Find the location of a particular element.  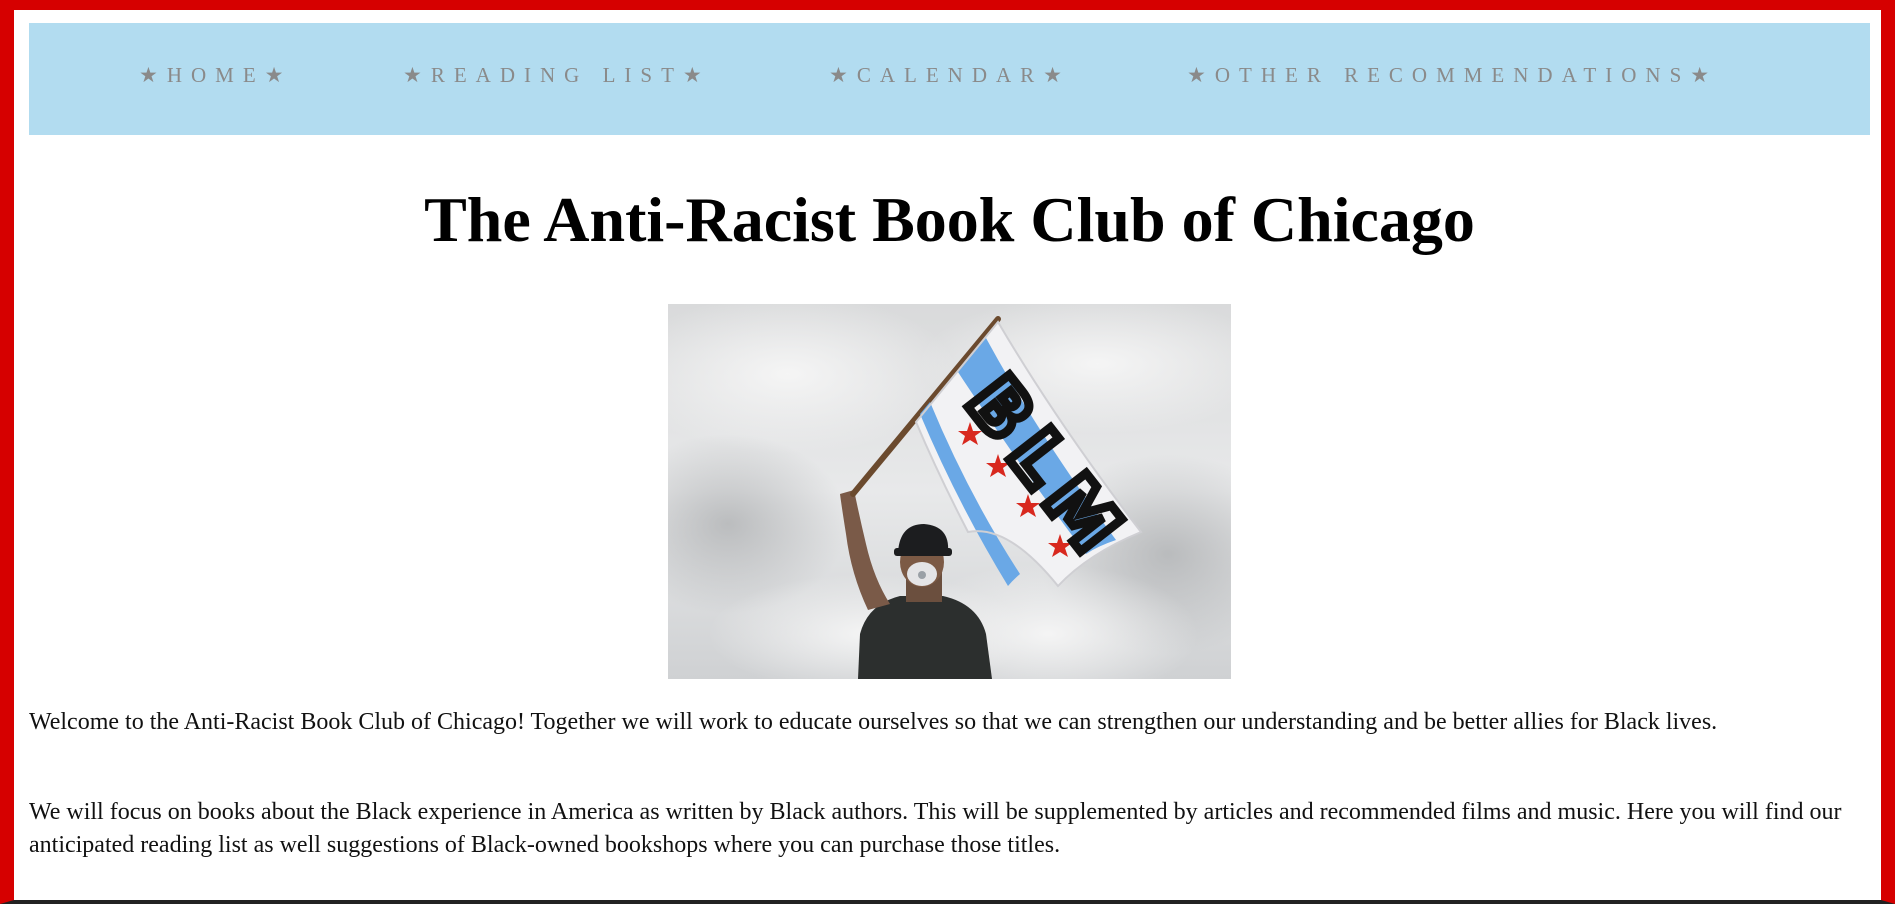

nav-link-reading-list: ★READING LIST★ is located at coordinates (557, 79).